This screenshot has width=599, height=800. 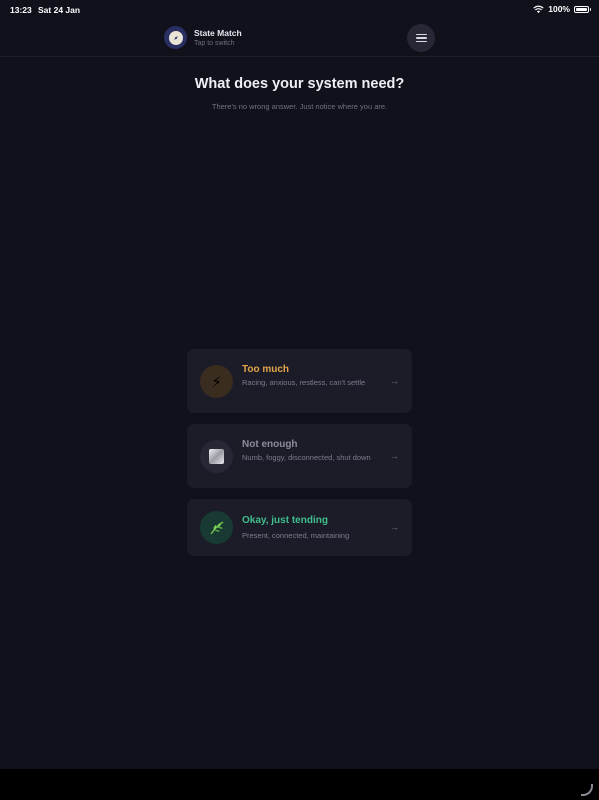 I want to click on compass-needle-icon, so click(x=175, y=37).